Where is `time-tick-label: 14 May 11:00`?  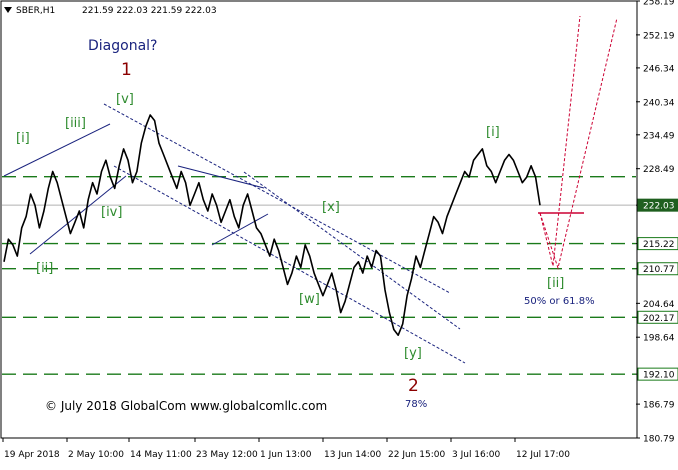
time-tick-label: 14 May 11:00 is located at coordinates (161, 455).